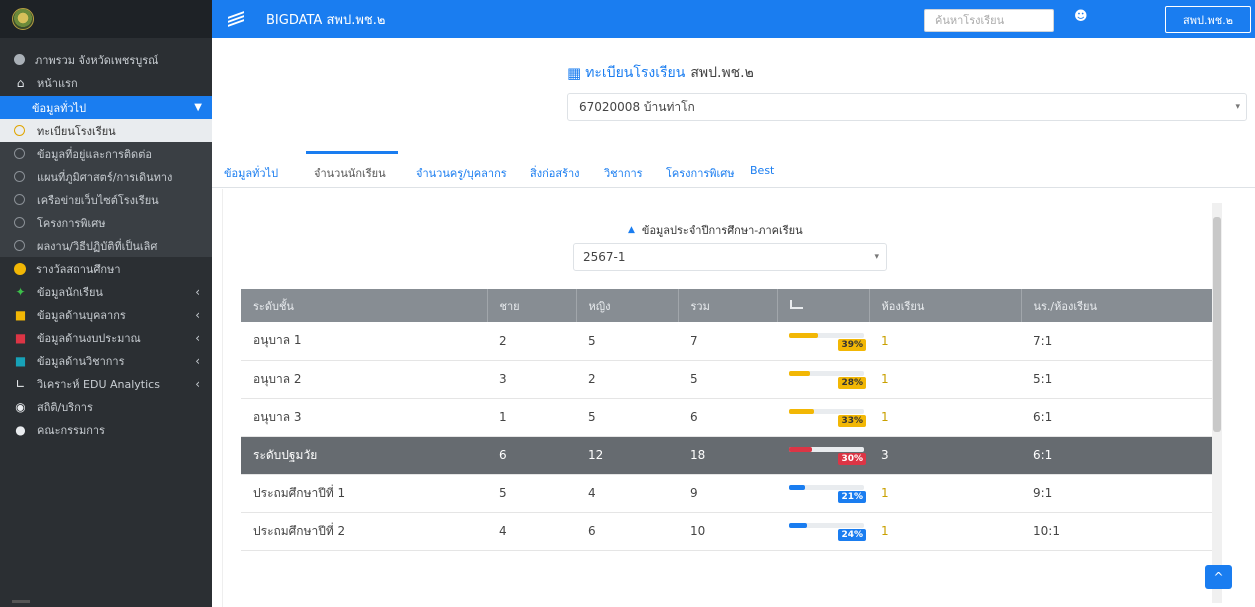 This screenshot has height=607, width=1255. Describe the element at coordinates (728, 305) in the screenshot. I see `header-total: รวม` at that location.